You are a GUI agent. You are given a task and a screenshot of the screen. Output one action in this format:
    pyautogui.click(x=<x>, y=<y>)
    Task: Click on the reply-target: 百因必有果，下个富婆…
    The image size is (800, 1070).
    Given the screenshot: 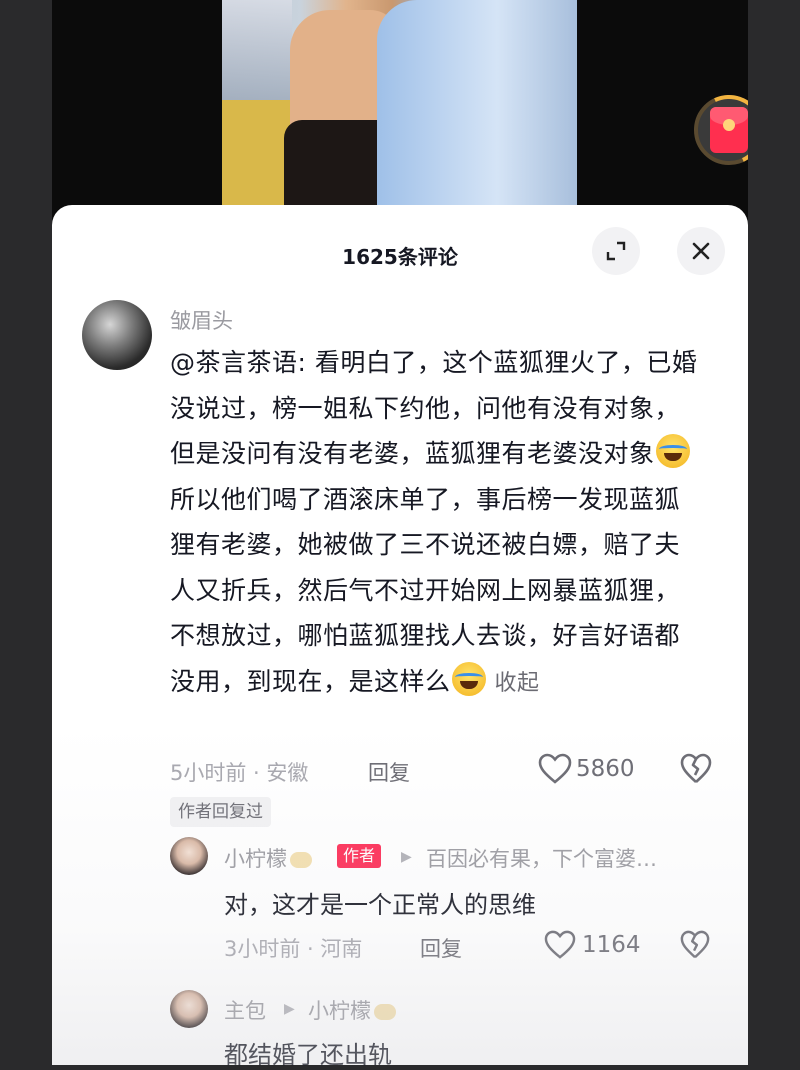 What is the action you would take?
    pyautogui.click(x=541, y=858)
    